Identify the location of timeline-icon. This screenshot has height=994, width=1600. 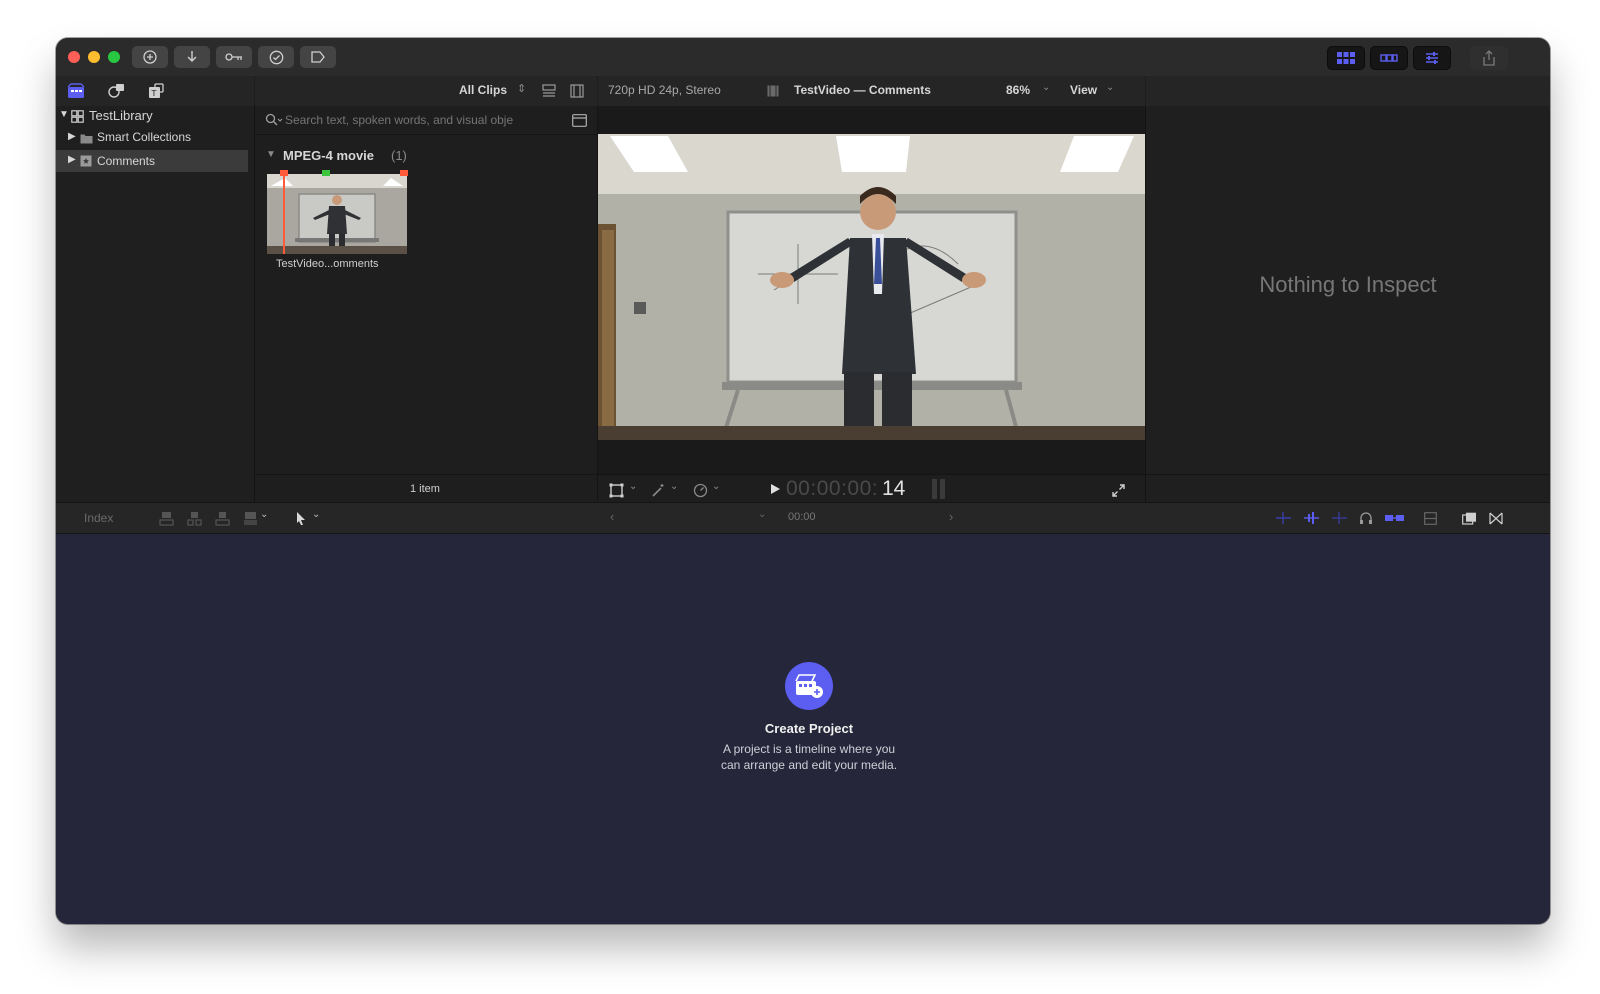
(1389, 58).